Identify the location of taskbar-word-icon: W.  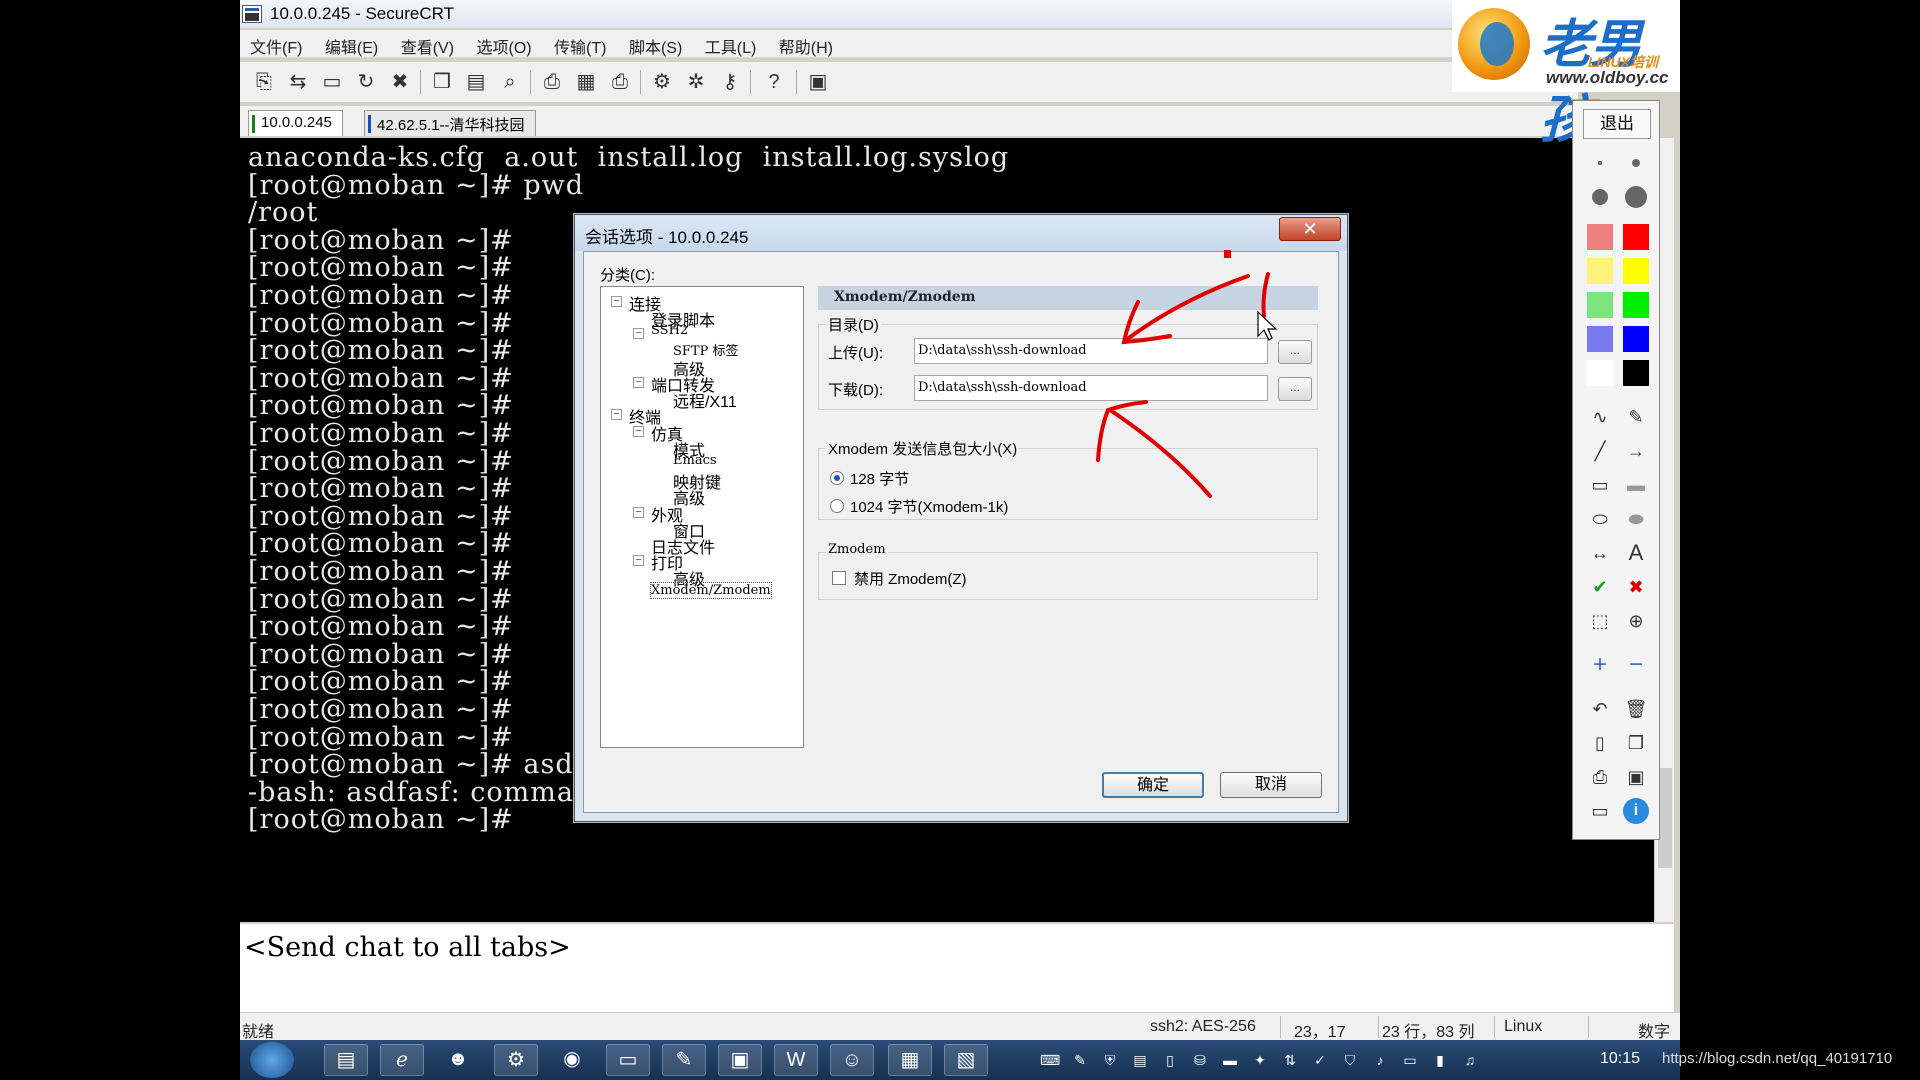
(796, 1060).